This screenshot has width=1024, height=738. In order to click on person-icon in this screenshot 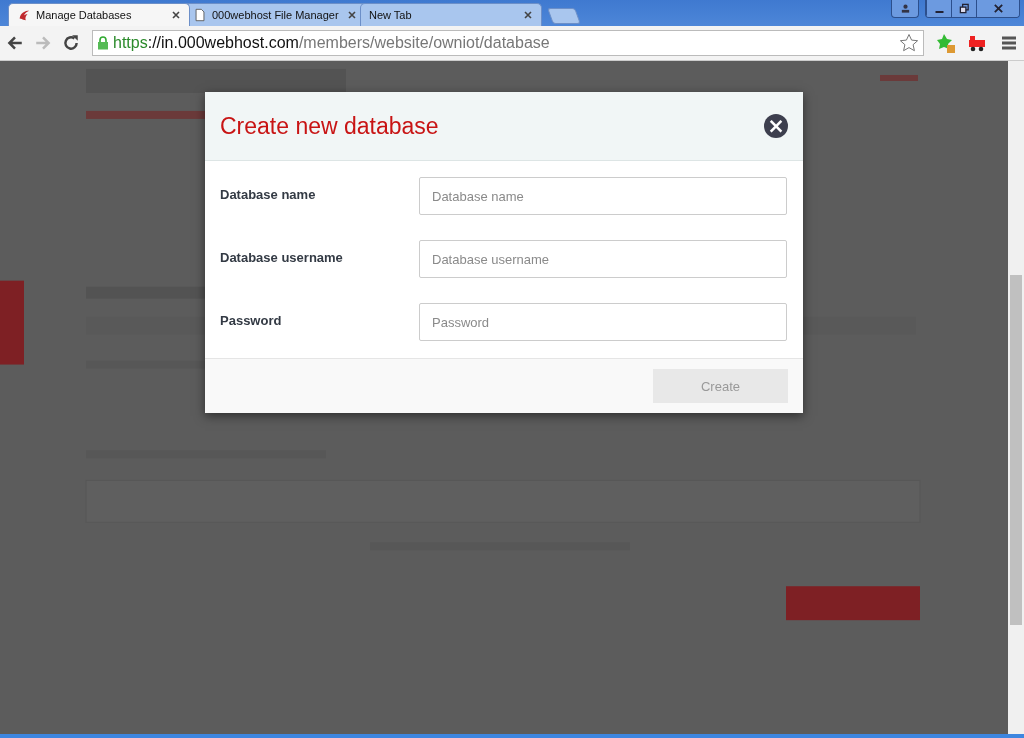, I will do `click(905, 8)`.